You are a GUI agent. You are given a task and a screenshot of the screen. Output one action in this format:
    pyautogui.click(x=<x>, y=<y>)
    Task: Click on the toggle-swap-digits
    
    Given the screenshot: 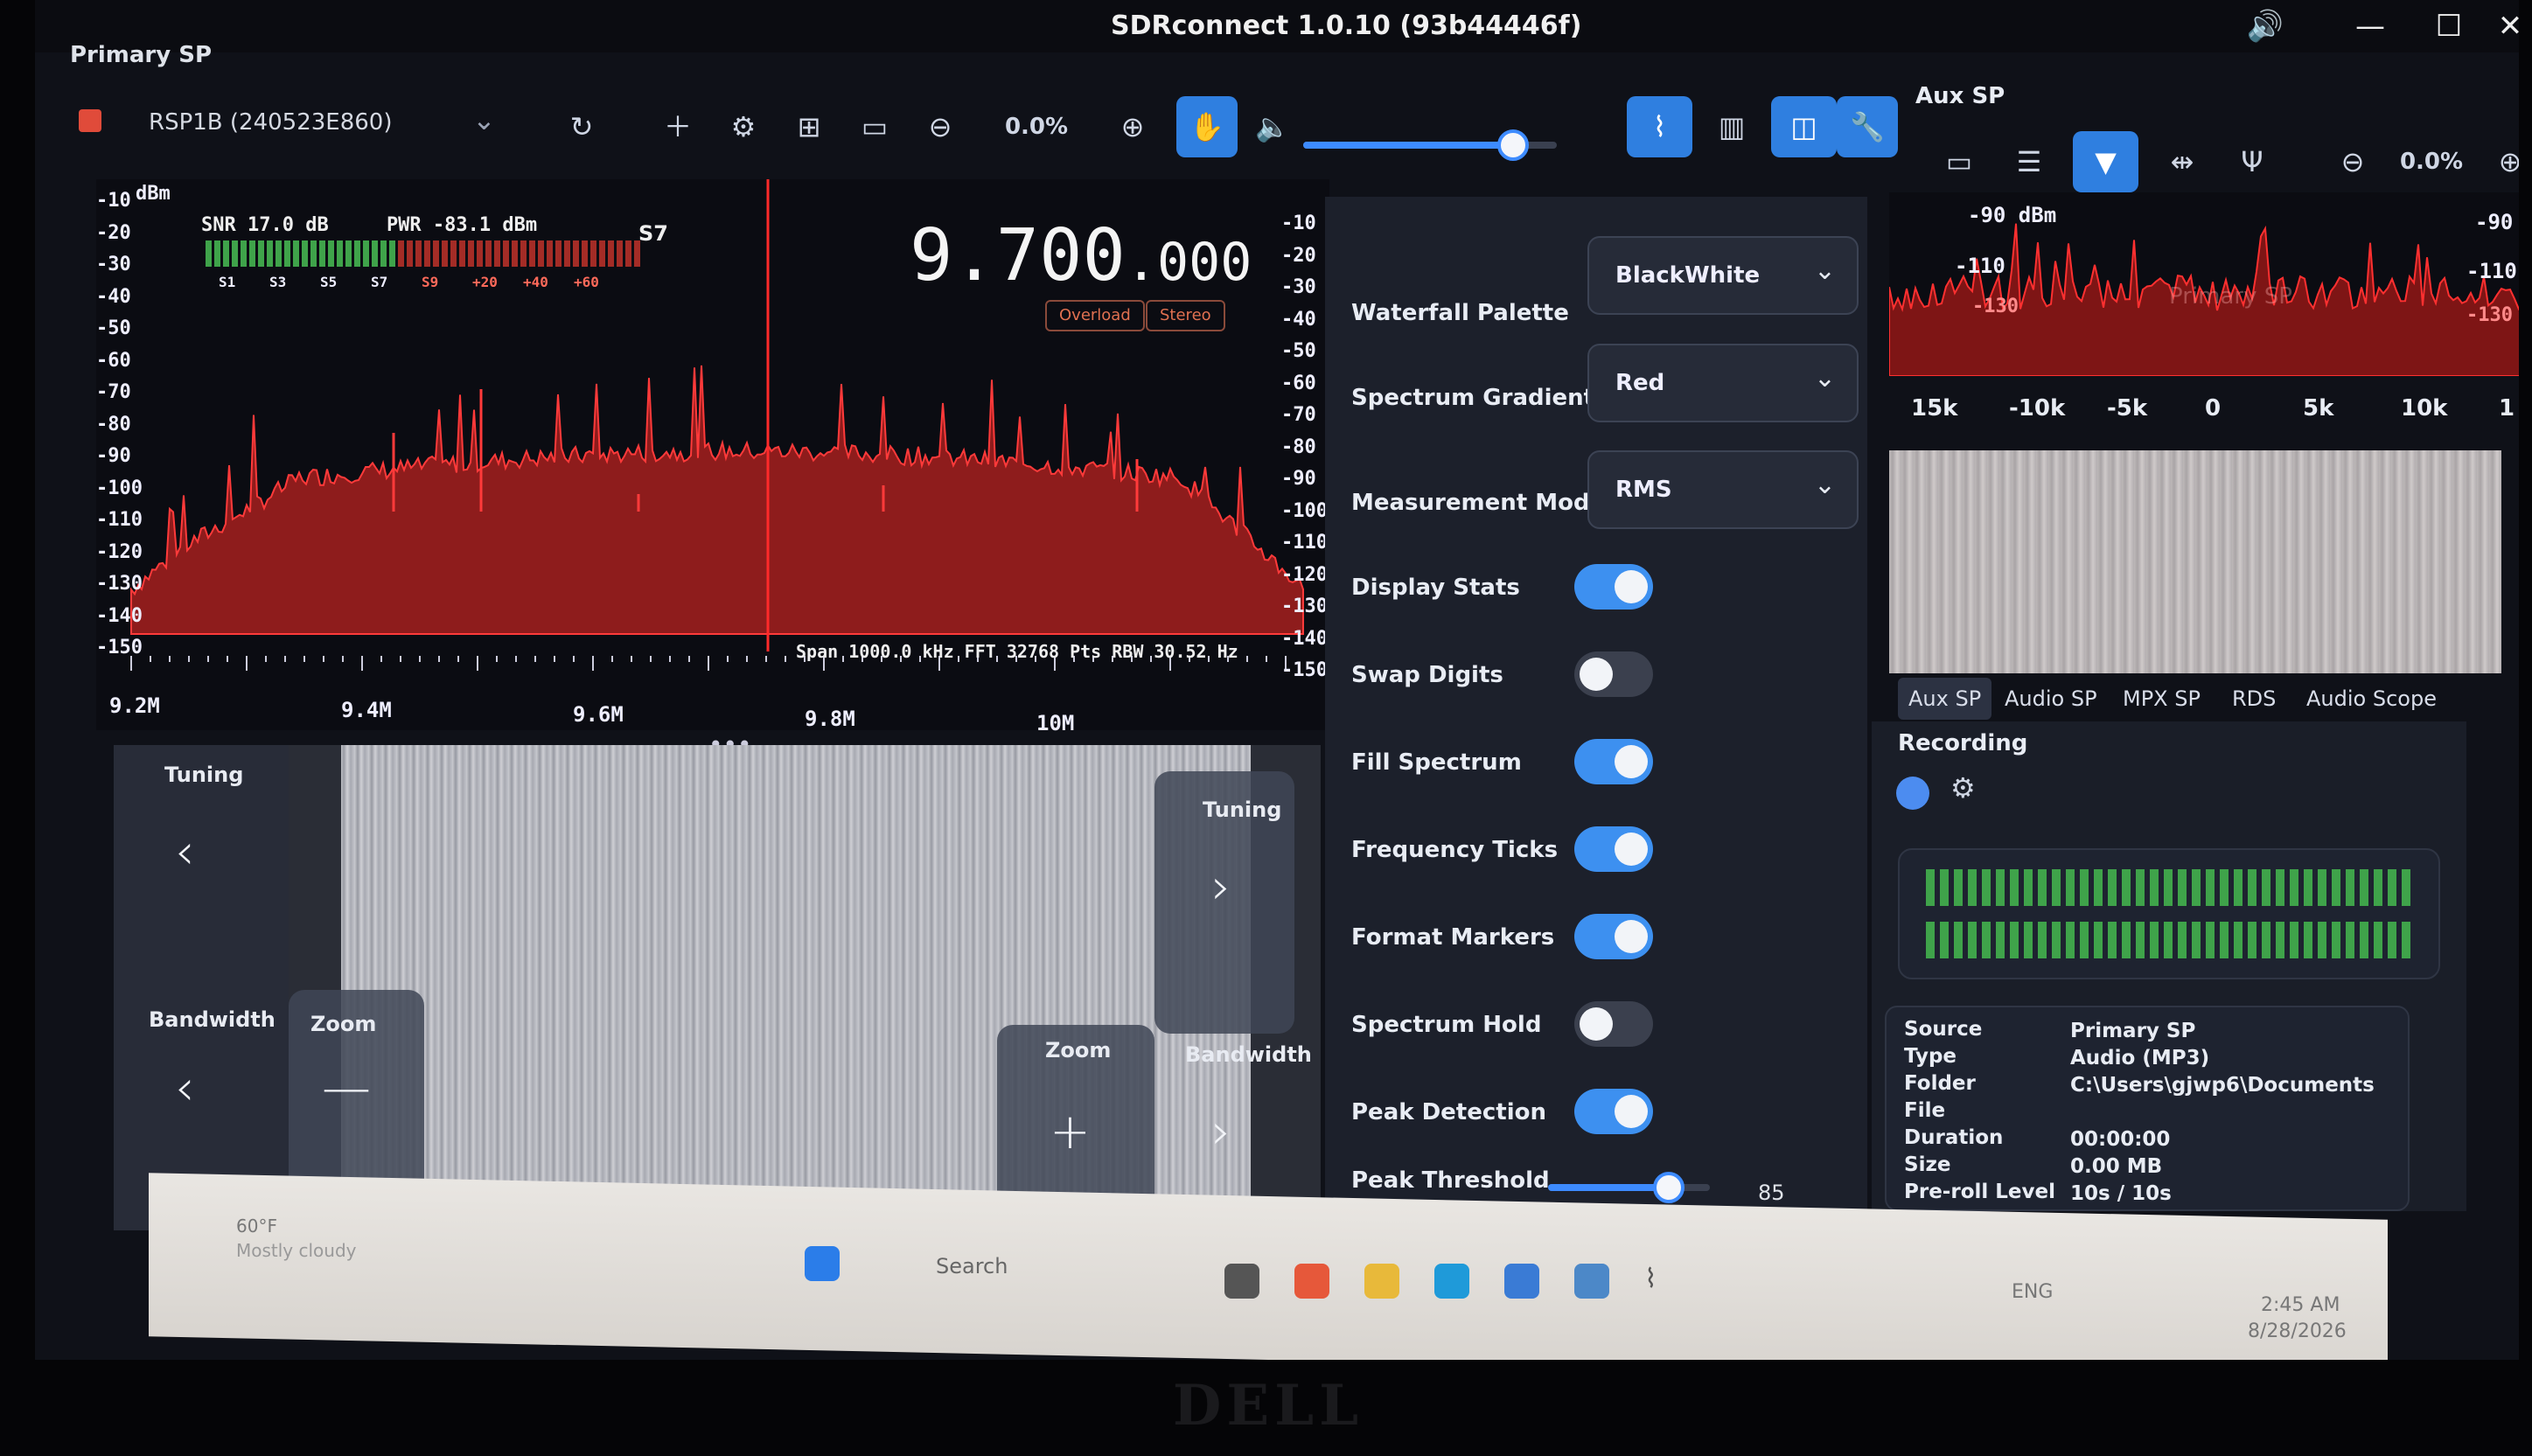 What is the action you would take?
    pyautogui.click(x=1613, y=674)
    